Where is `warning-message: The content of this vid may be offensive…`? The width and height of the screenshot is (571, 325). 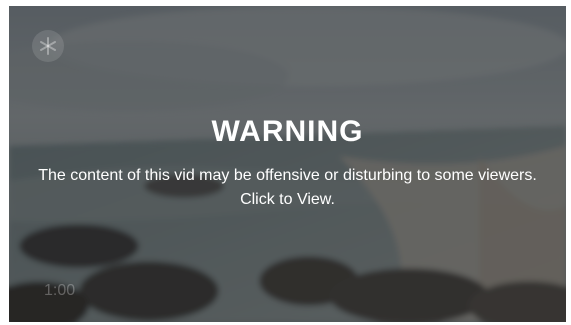
warning-message: The content of this vid may be offensive… is located at coordinates (288, 188).